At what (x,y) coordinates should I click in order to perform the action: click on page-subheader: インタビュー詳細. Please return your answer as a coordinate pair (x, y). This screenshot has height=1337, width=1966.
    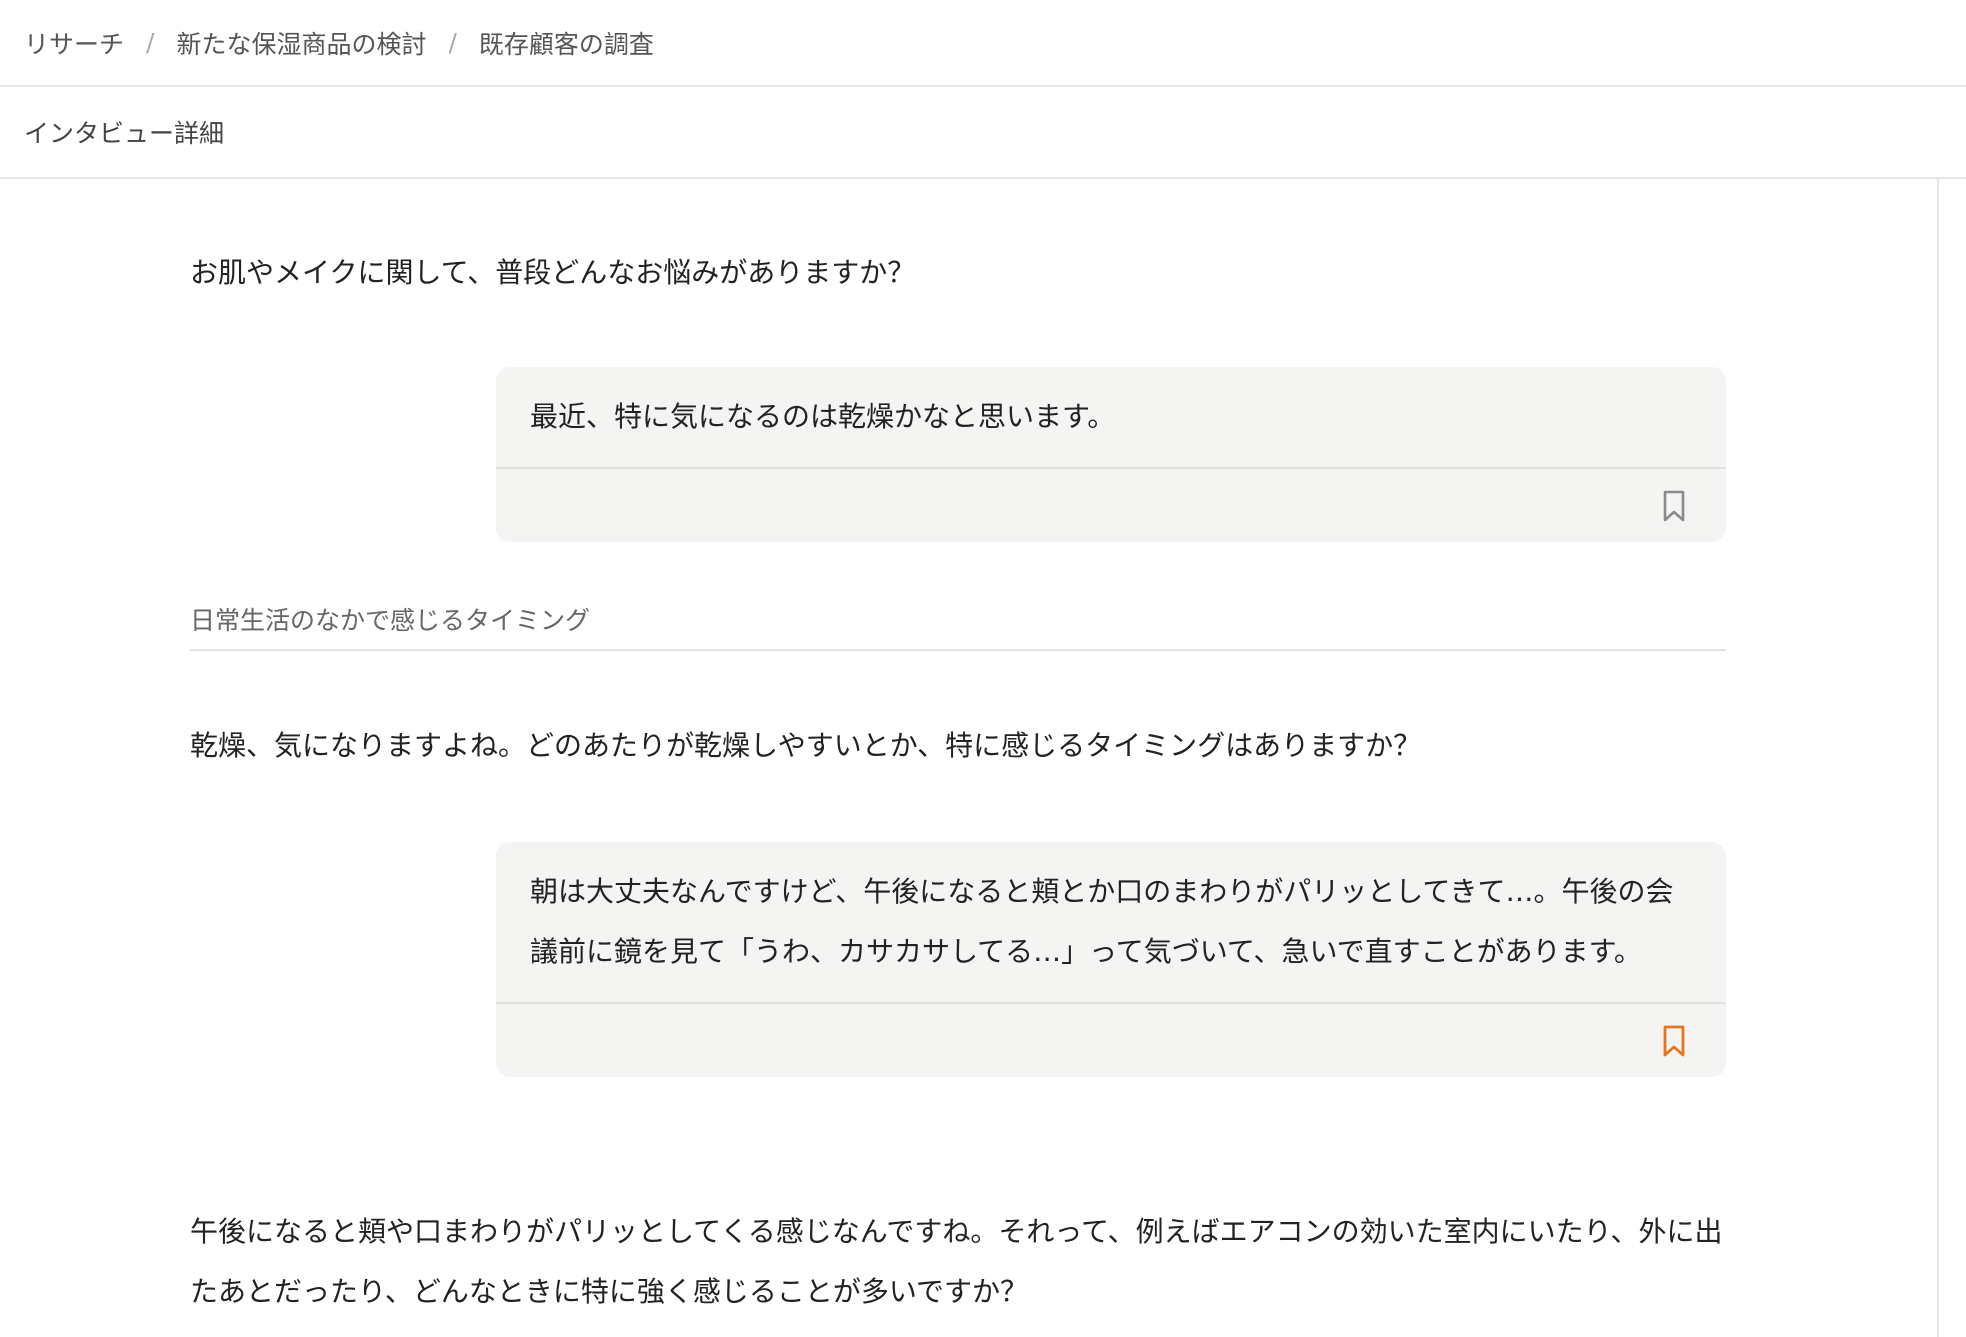
    Looking at the image, I should click on (983, 133).